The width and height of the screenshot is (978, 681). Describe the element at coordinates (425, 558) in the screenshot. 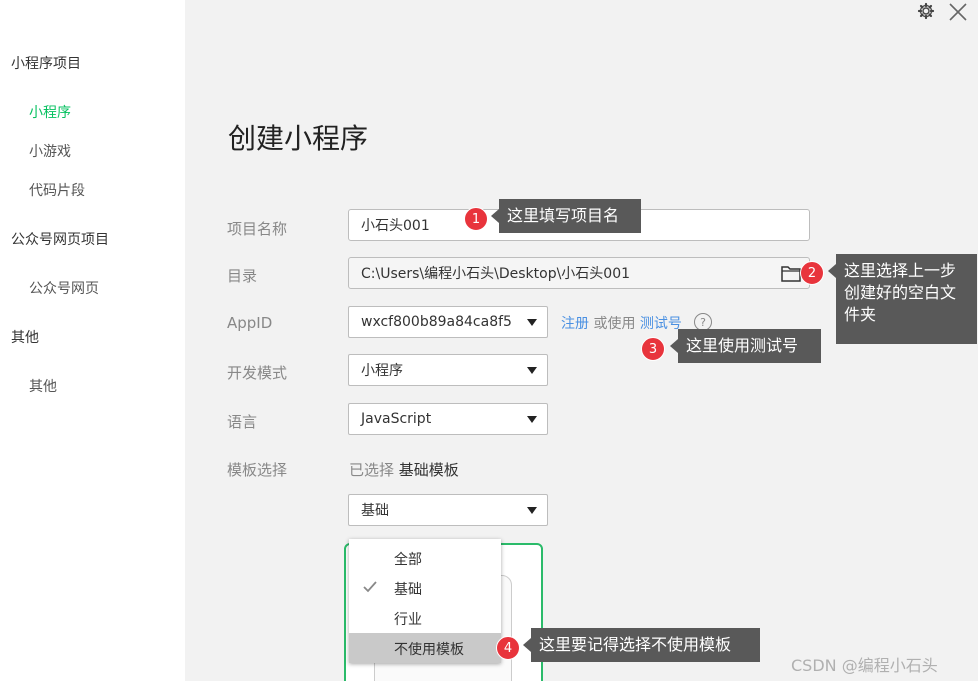

I see `dropdown-option-all: 全部` at that location.